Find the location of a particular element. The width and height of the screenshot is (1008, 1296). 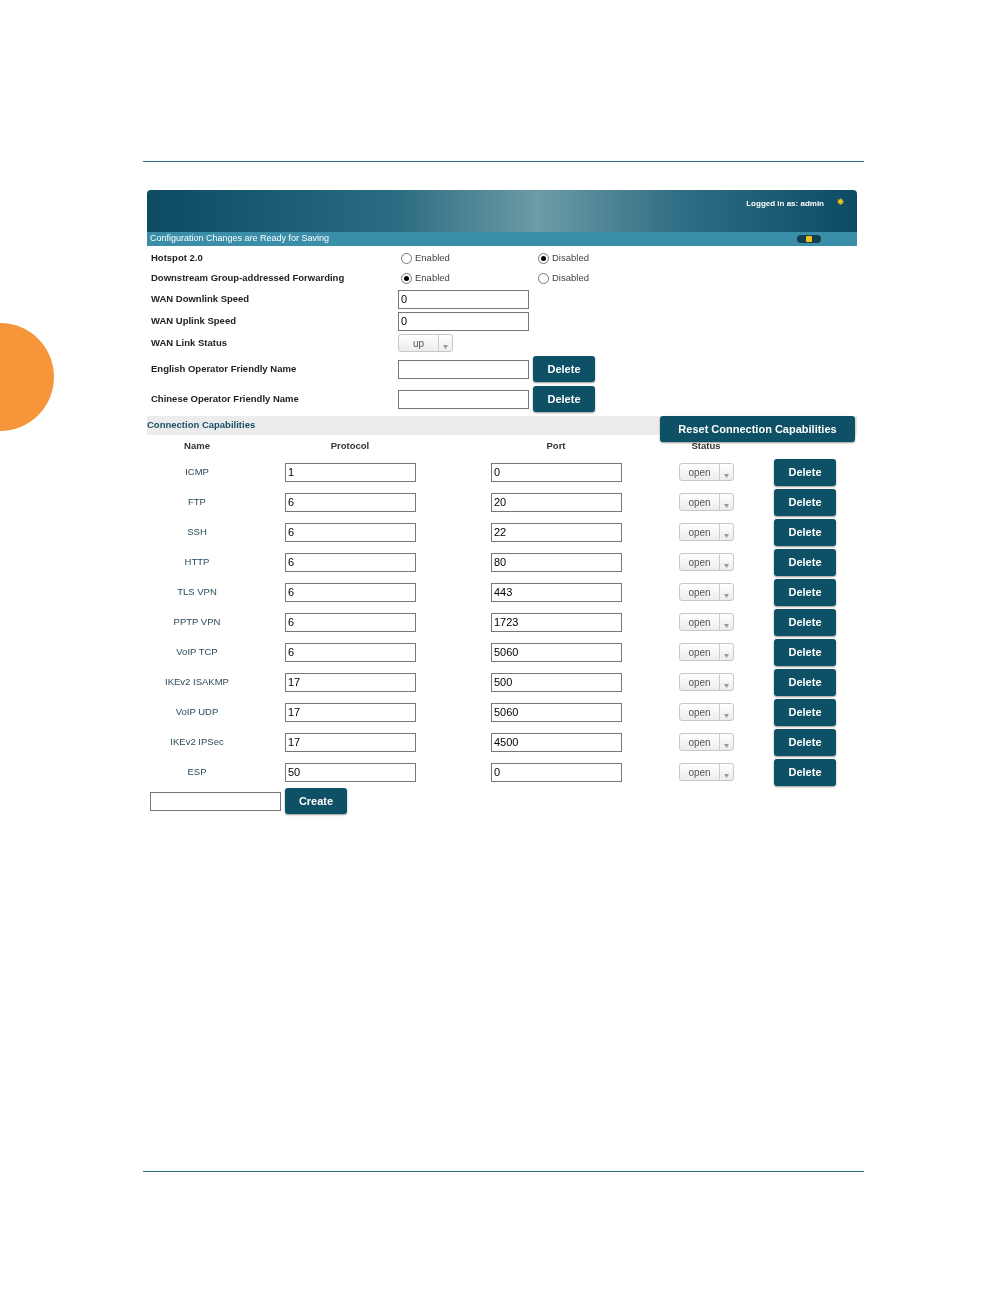

table-cell-text: SSH is located at coordinates (197, 531).